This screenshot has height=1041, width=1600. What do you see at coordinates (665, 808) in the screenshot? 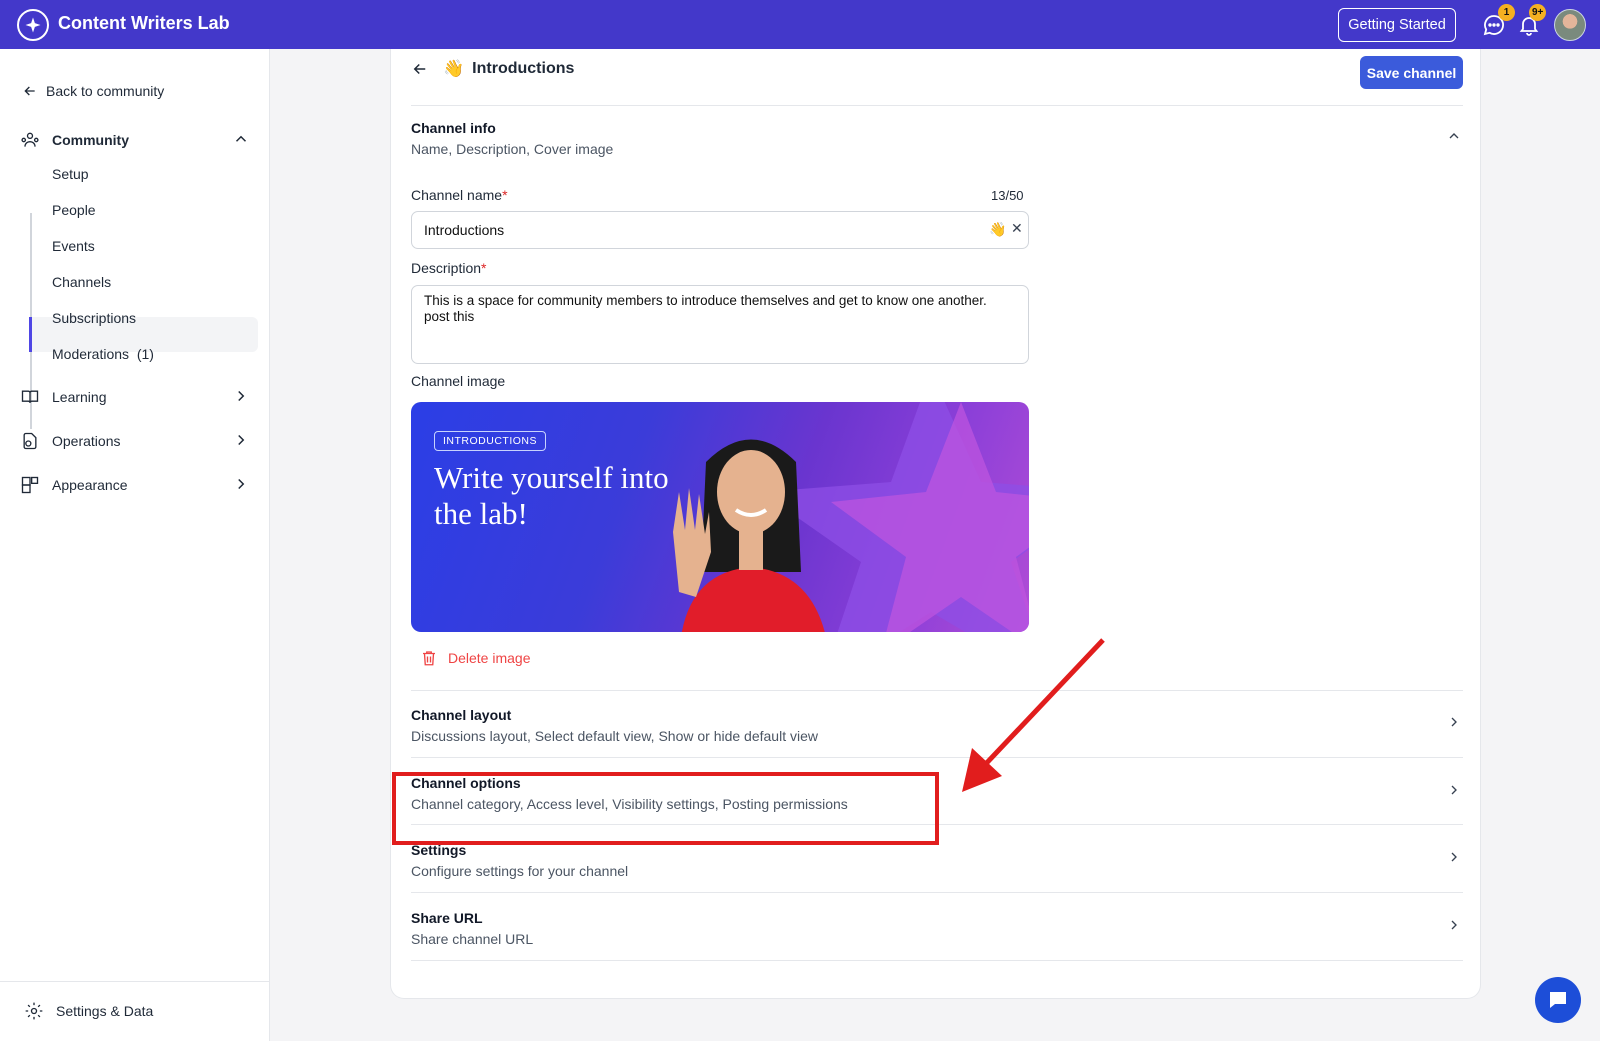
I see `annotation-highlight-box` at bounding box center [665, 808].